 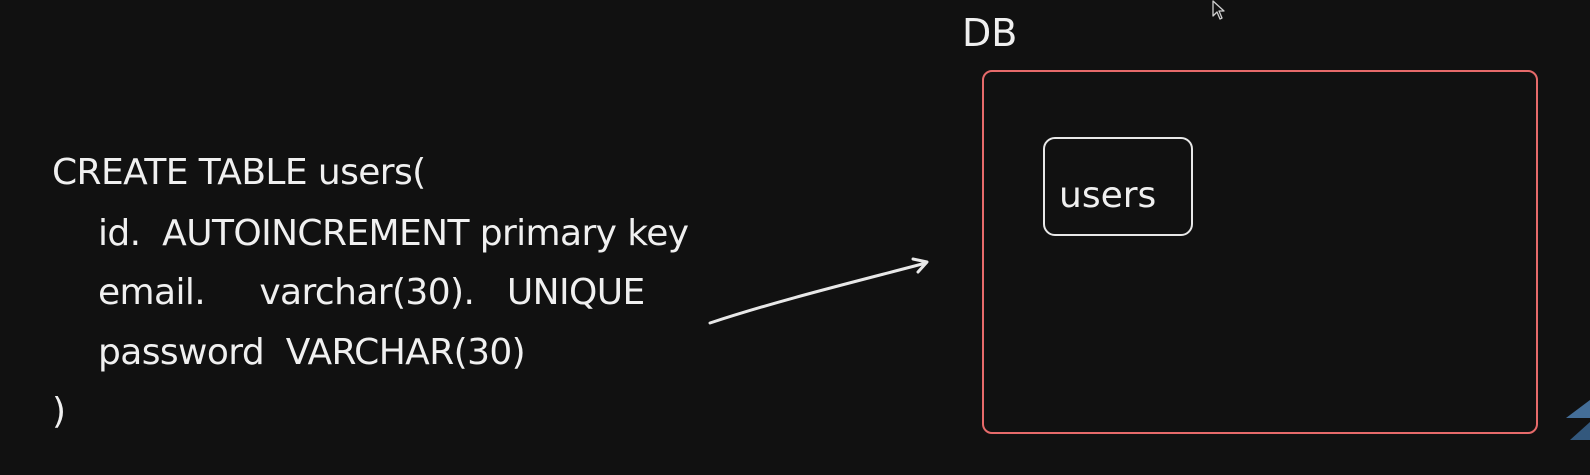 What do you see at coordinates (1108, 195) in the screenshot?
I see `users-table-label: users` at bounding box center [1108, 195].